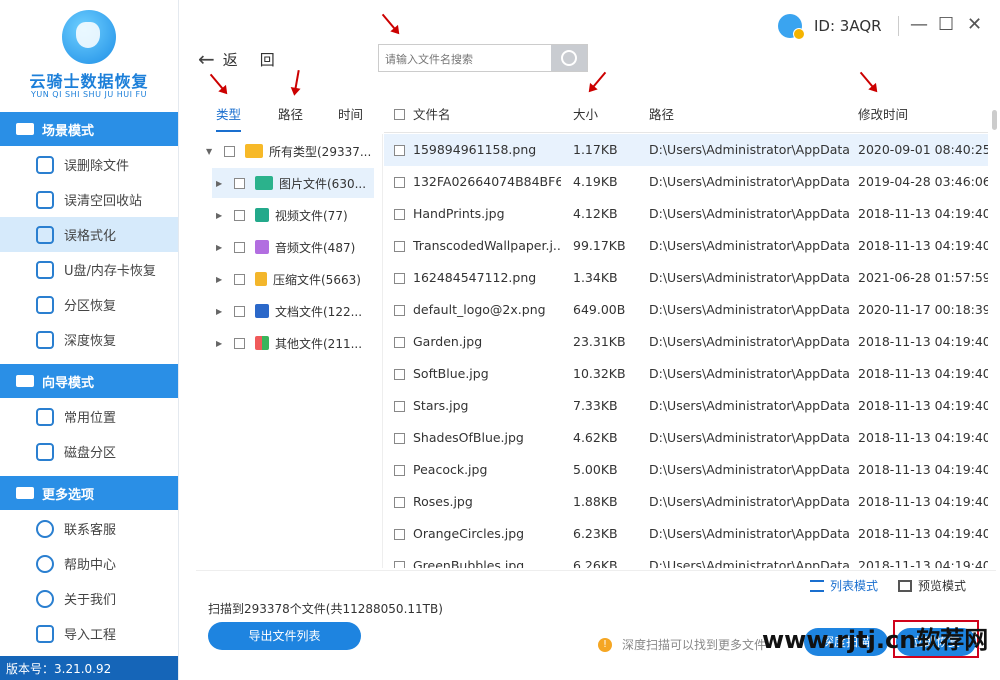 Image resolution: width=1000 pixels, height=680 pixels. What do you see at coordinates (459, 213) in the screenshot?
I see `file-name-cell: HandPrints.jpg` at bounding box center [459, 213].